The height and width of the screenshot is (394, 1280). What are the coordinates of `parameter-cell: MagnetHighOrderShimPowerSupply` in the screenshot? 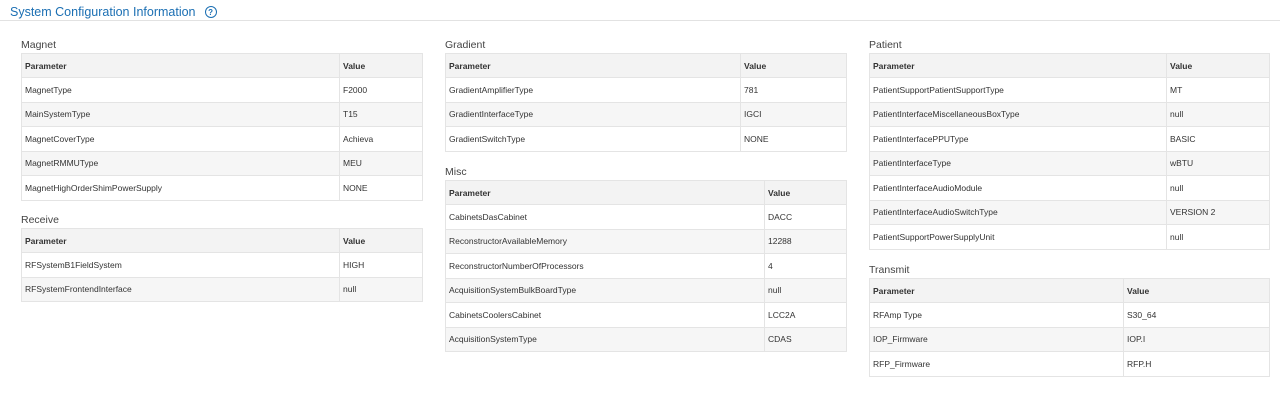 It's located at (180, 188).